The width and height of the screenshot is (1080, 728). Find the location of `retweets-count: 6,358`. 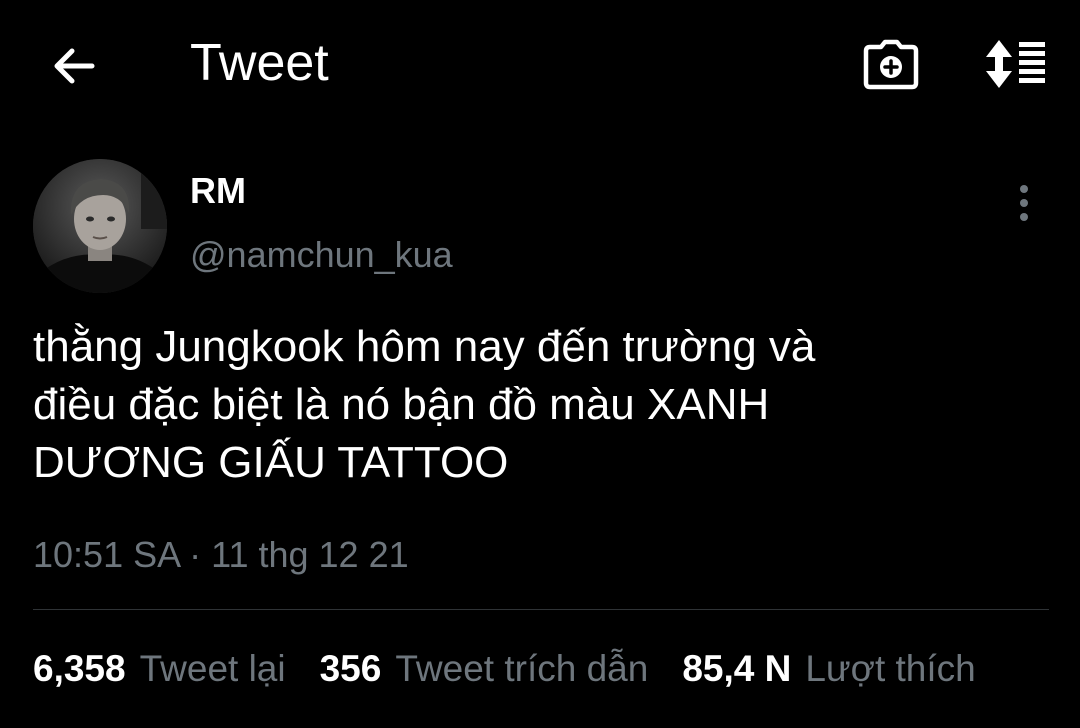

retweets-count: 6,358 is located at coordinates (79, 668).